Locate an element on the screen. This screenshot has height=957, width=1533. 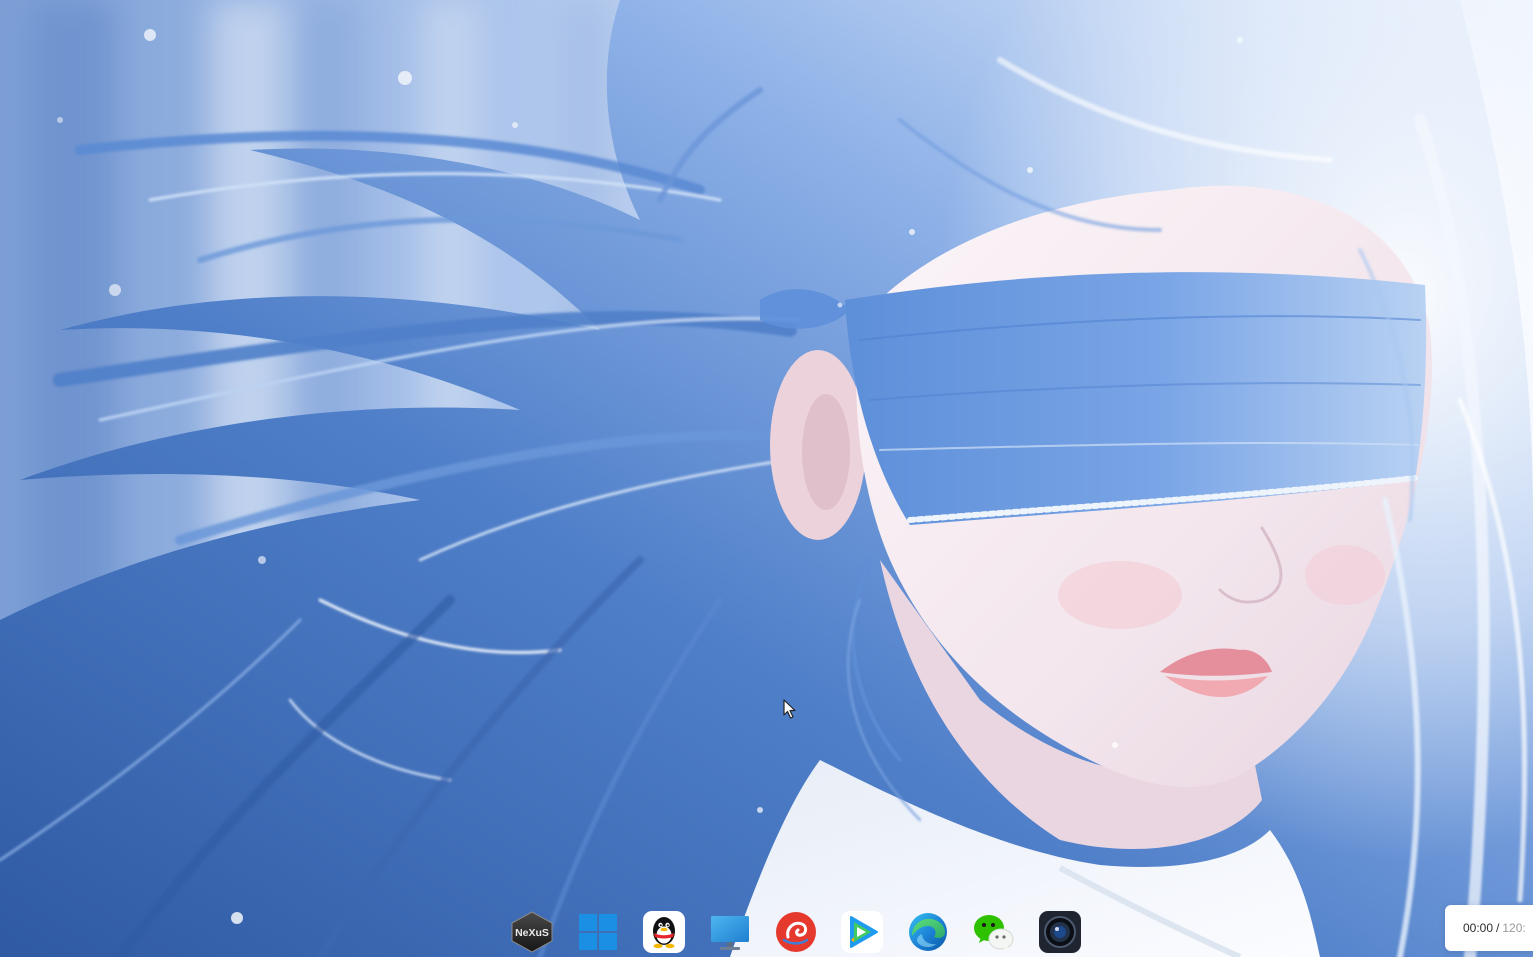
dock-item-camera is located at coordinates (1060, 932).